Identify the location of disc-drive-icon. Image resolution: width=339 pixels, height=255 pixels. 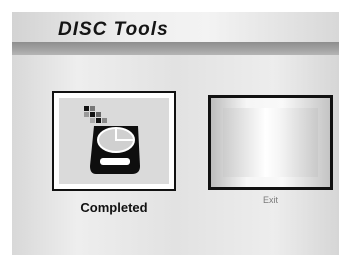
(112, 140).